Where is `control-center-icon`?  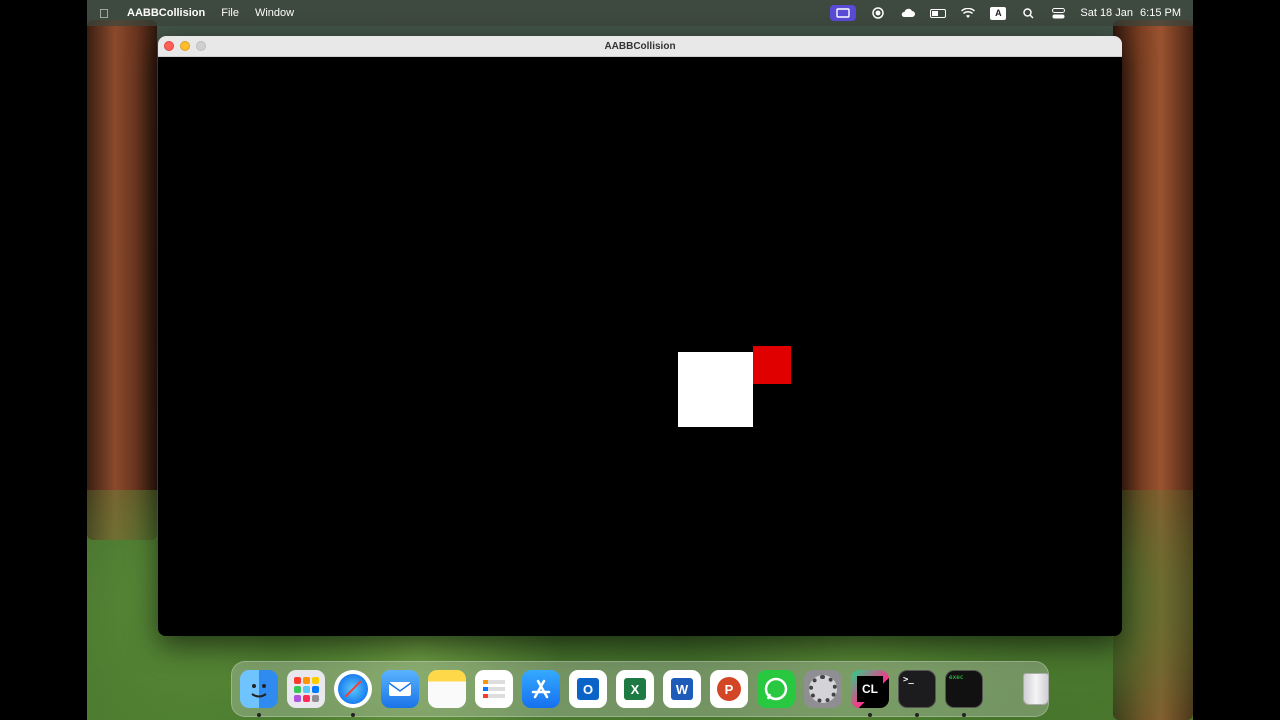
control-center-icon is located at coordinates (1058, 13).